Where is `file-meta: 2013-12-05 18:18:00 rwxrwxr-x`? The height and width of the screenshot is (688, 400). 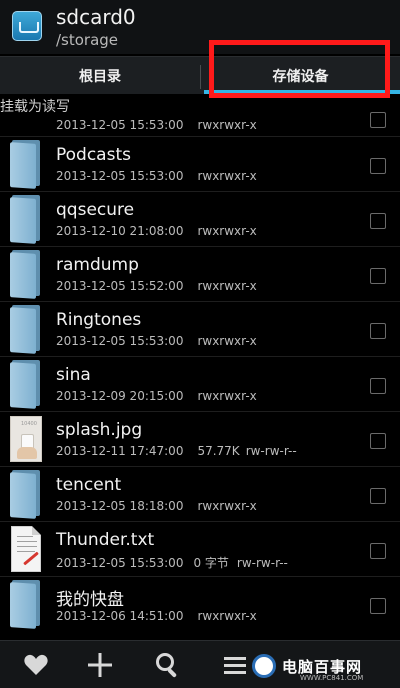 file-meta: 2013-12-05 18:18:00 rwxrwxr-x is located at coordinates (163, 506).